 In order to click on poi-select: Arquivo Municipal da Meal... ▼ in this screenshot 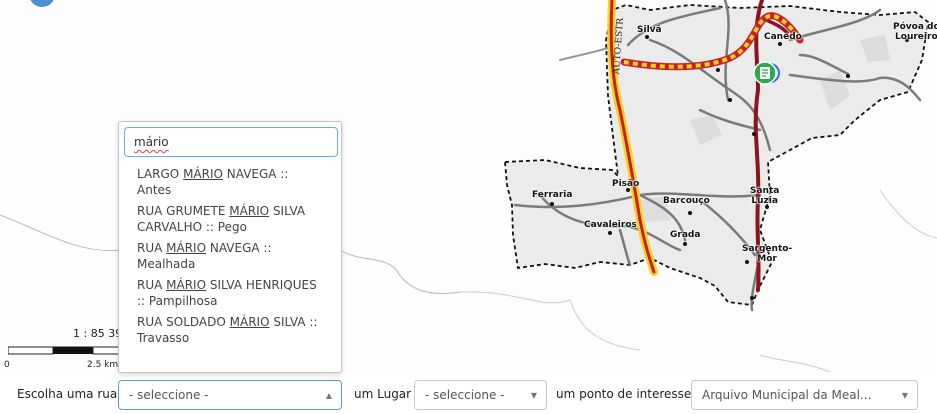, I will do `click(804, 395)`.